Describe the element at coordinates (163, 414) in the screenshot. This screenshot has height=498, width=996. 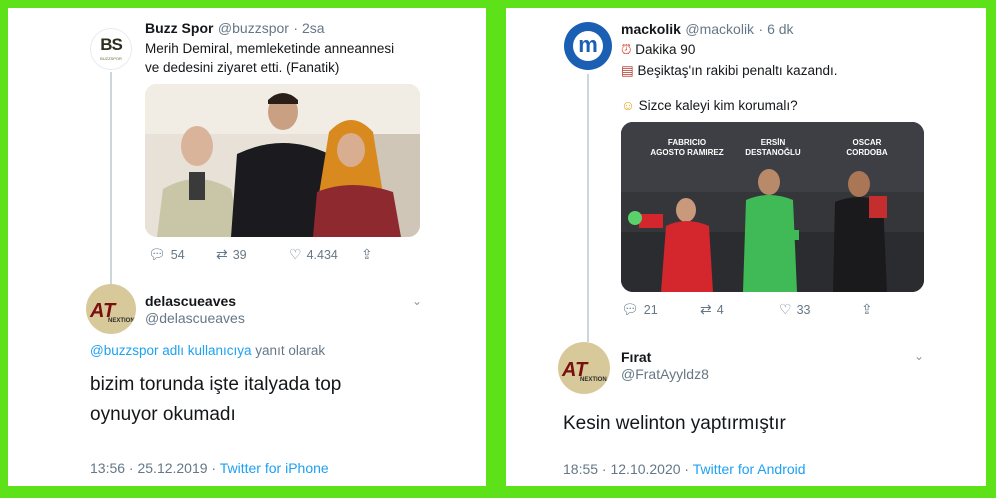
I see `reply-text-line-2: oynuyor okumadı` at that location.